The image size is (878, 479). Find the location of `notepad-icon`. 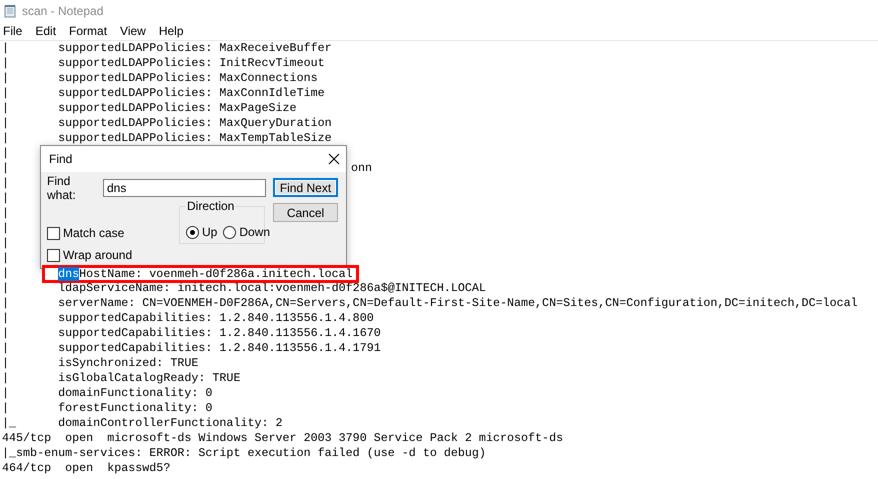

notepad-icon is located at coordinates (10, 11).